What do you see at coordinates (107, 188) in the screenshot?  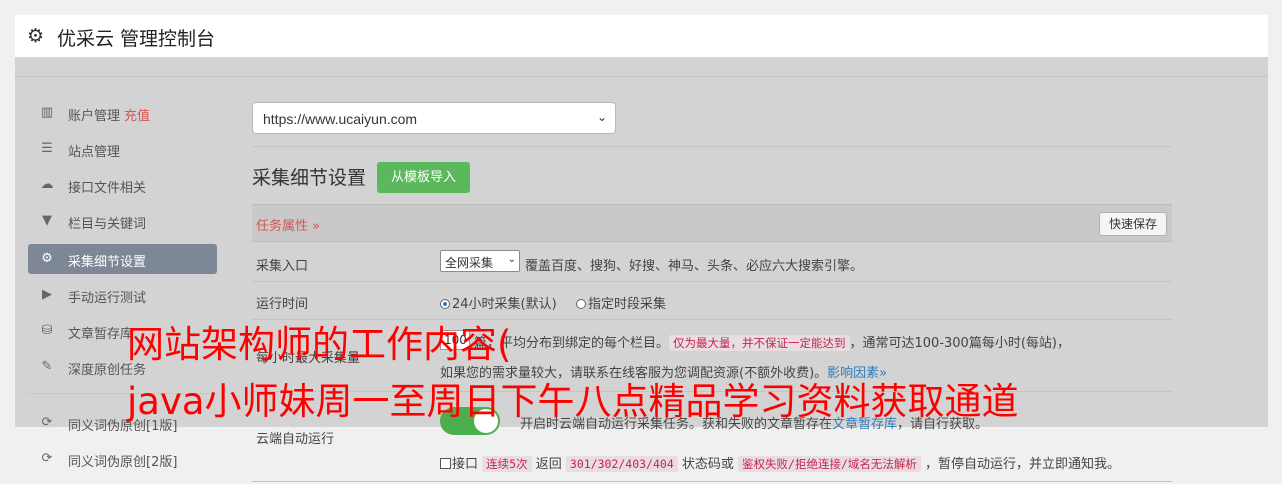 I see `sidebar-item-label: 接口文件相关` at bounding box center [107, 188].